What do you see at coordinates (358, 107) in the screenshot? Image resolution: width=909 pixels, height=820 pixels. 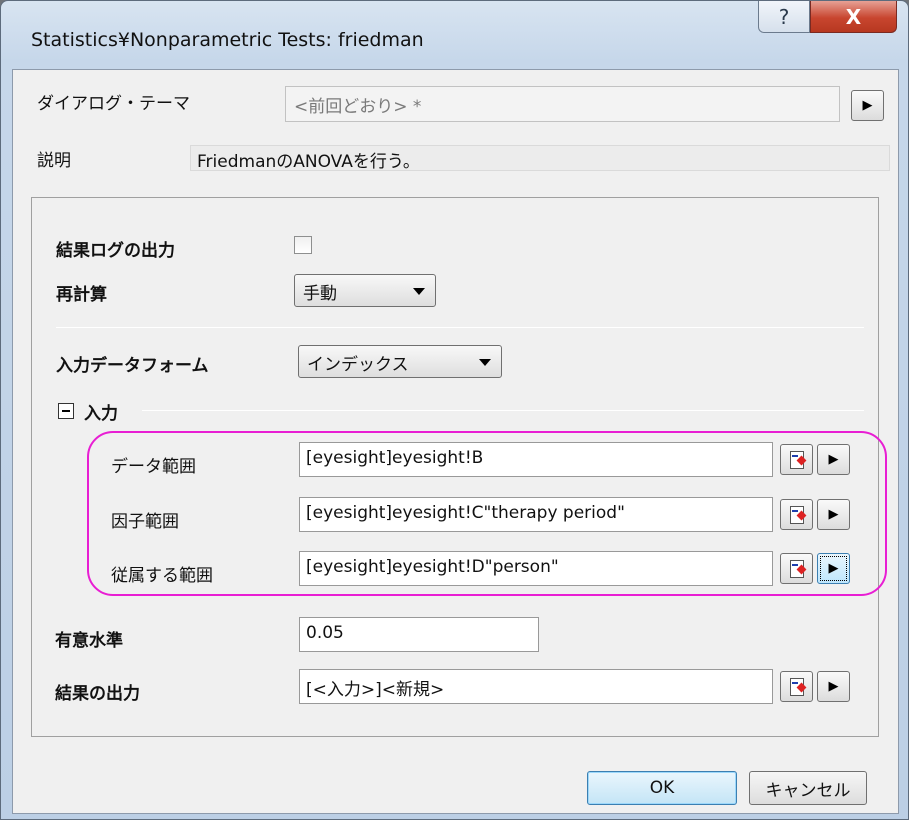 I see `theme-value: <前回どおり> *` at bounding box center [358, 107].